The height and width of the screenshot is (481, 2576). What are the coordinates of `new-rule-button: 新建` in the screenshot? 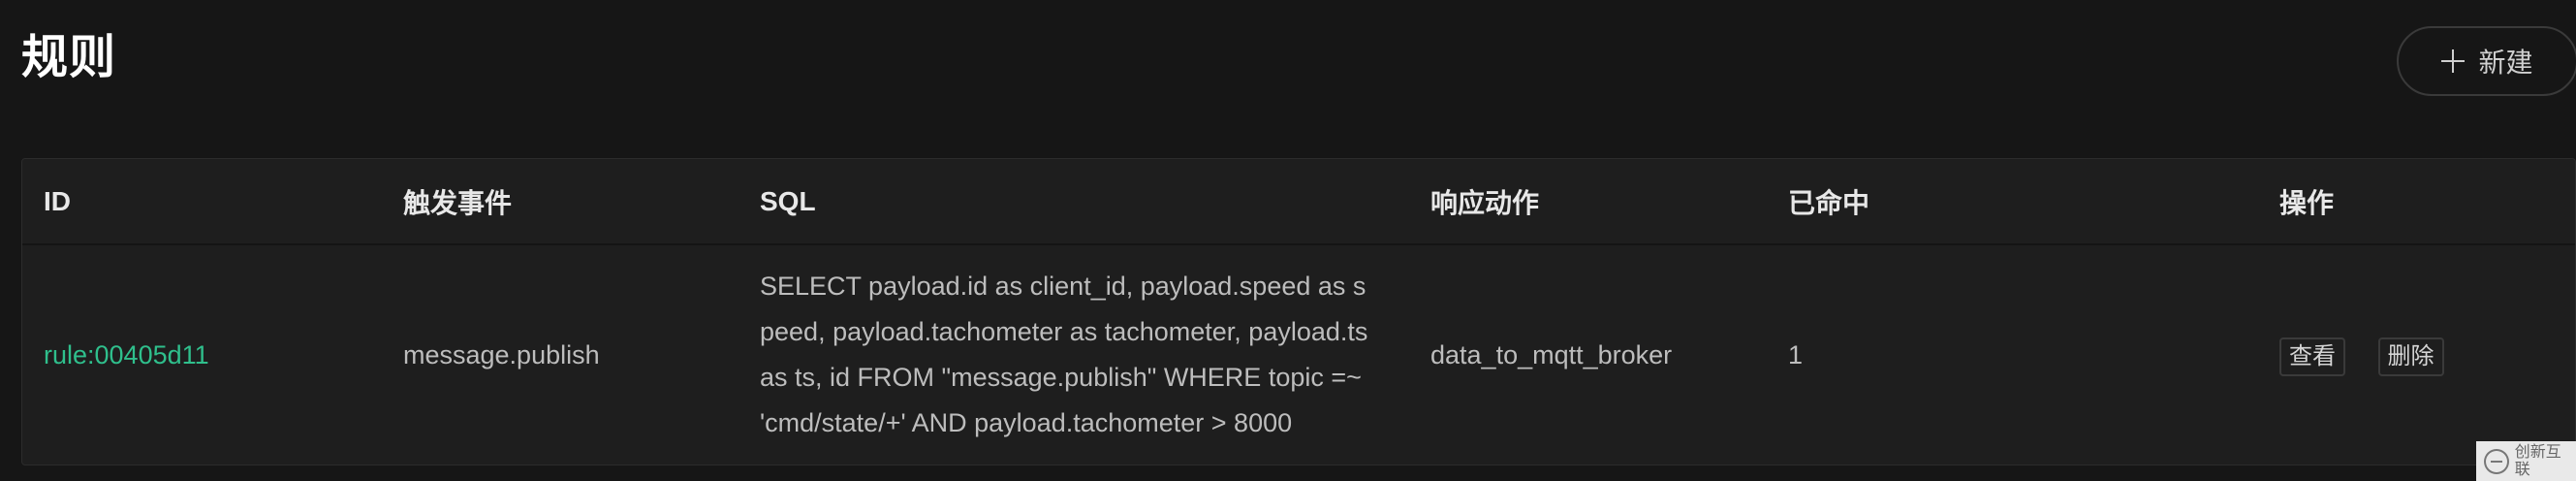 It's located at (2486, 61).